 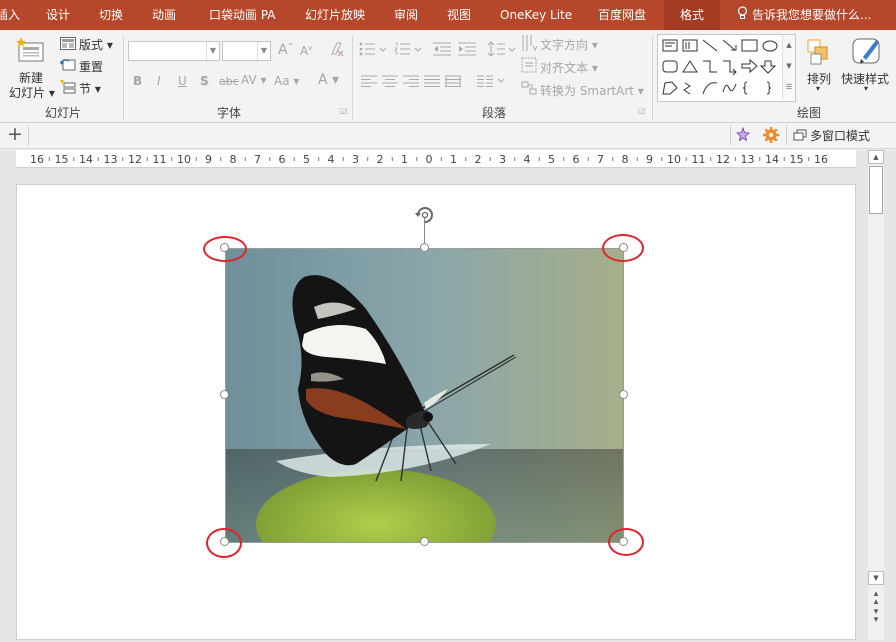 What do you see at coordinates (58, 15) in the screenshot?
I see `tab-design: 设计` at bounding box center [58, 15].